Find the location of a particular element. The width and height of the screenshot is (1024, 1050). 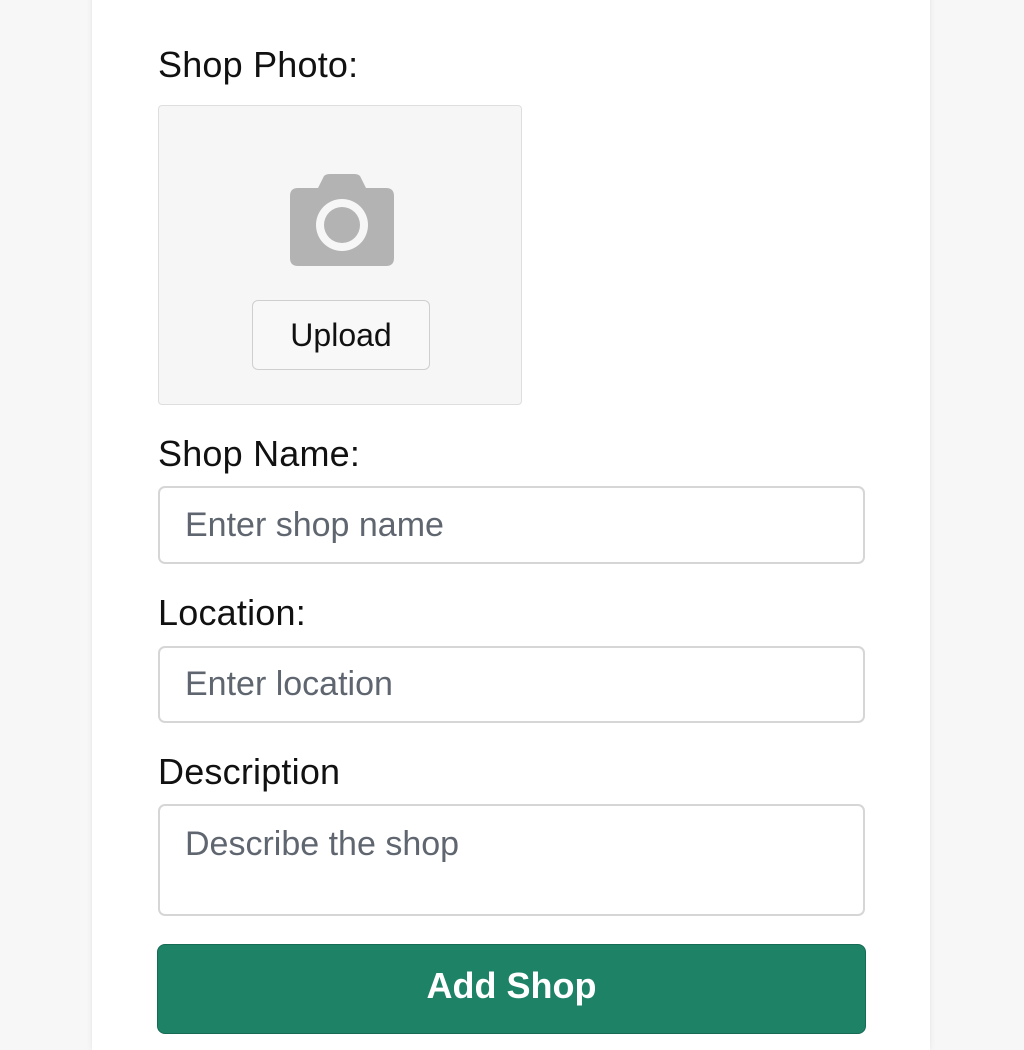

add-shop-button: Add Shop is located at coordinates (511, 989).